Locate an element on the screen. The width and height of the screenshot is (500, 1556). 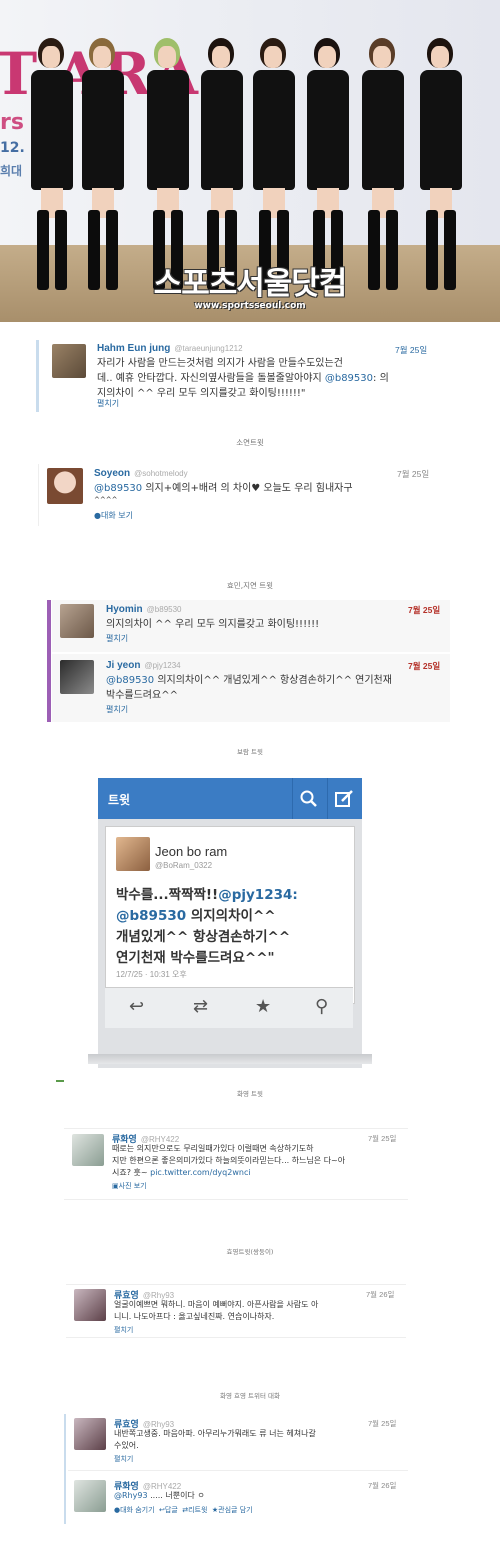
tweet-line-text: 박수를...짝짝짝!! is located at coordinates (167, 895).